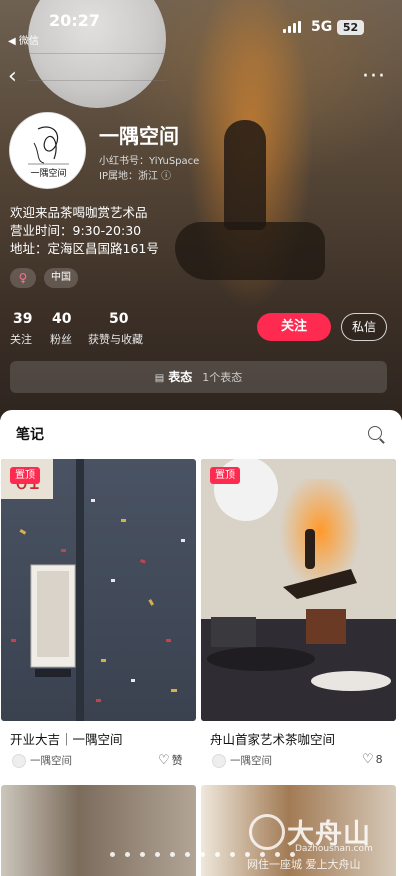  I want to click on note-like: ♡ 赞, so click(170, 760).